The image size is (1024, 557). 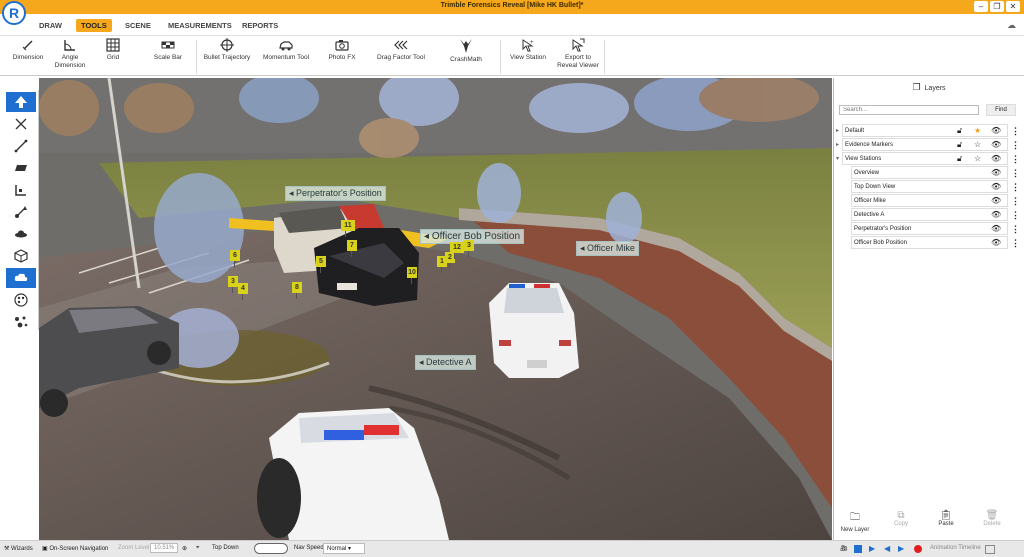 I want to click on surface-tool, so click(x=21, y=168).